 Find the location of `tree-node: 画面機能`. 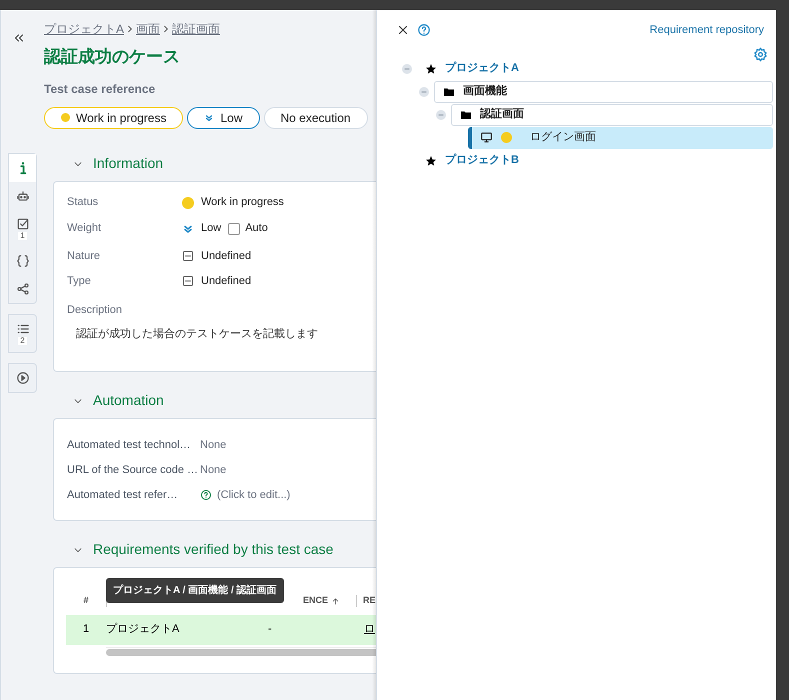

tree-node: 画面機能 is located at coordinates (603, 91).